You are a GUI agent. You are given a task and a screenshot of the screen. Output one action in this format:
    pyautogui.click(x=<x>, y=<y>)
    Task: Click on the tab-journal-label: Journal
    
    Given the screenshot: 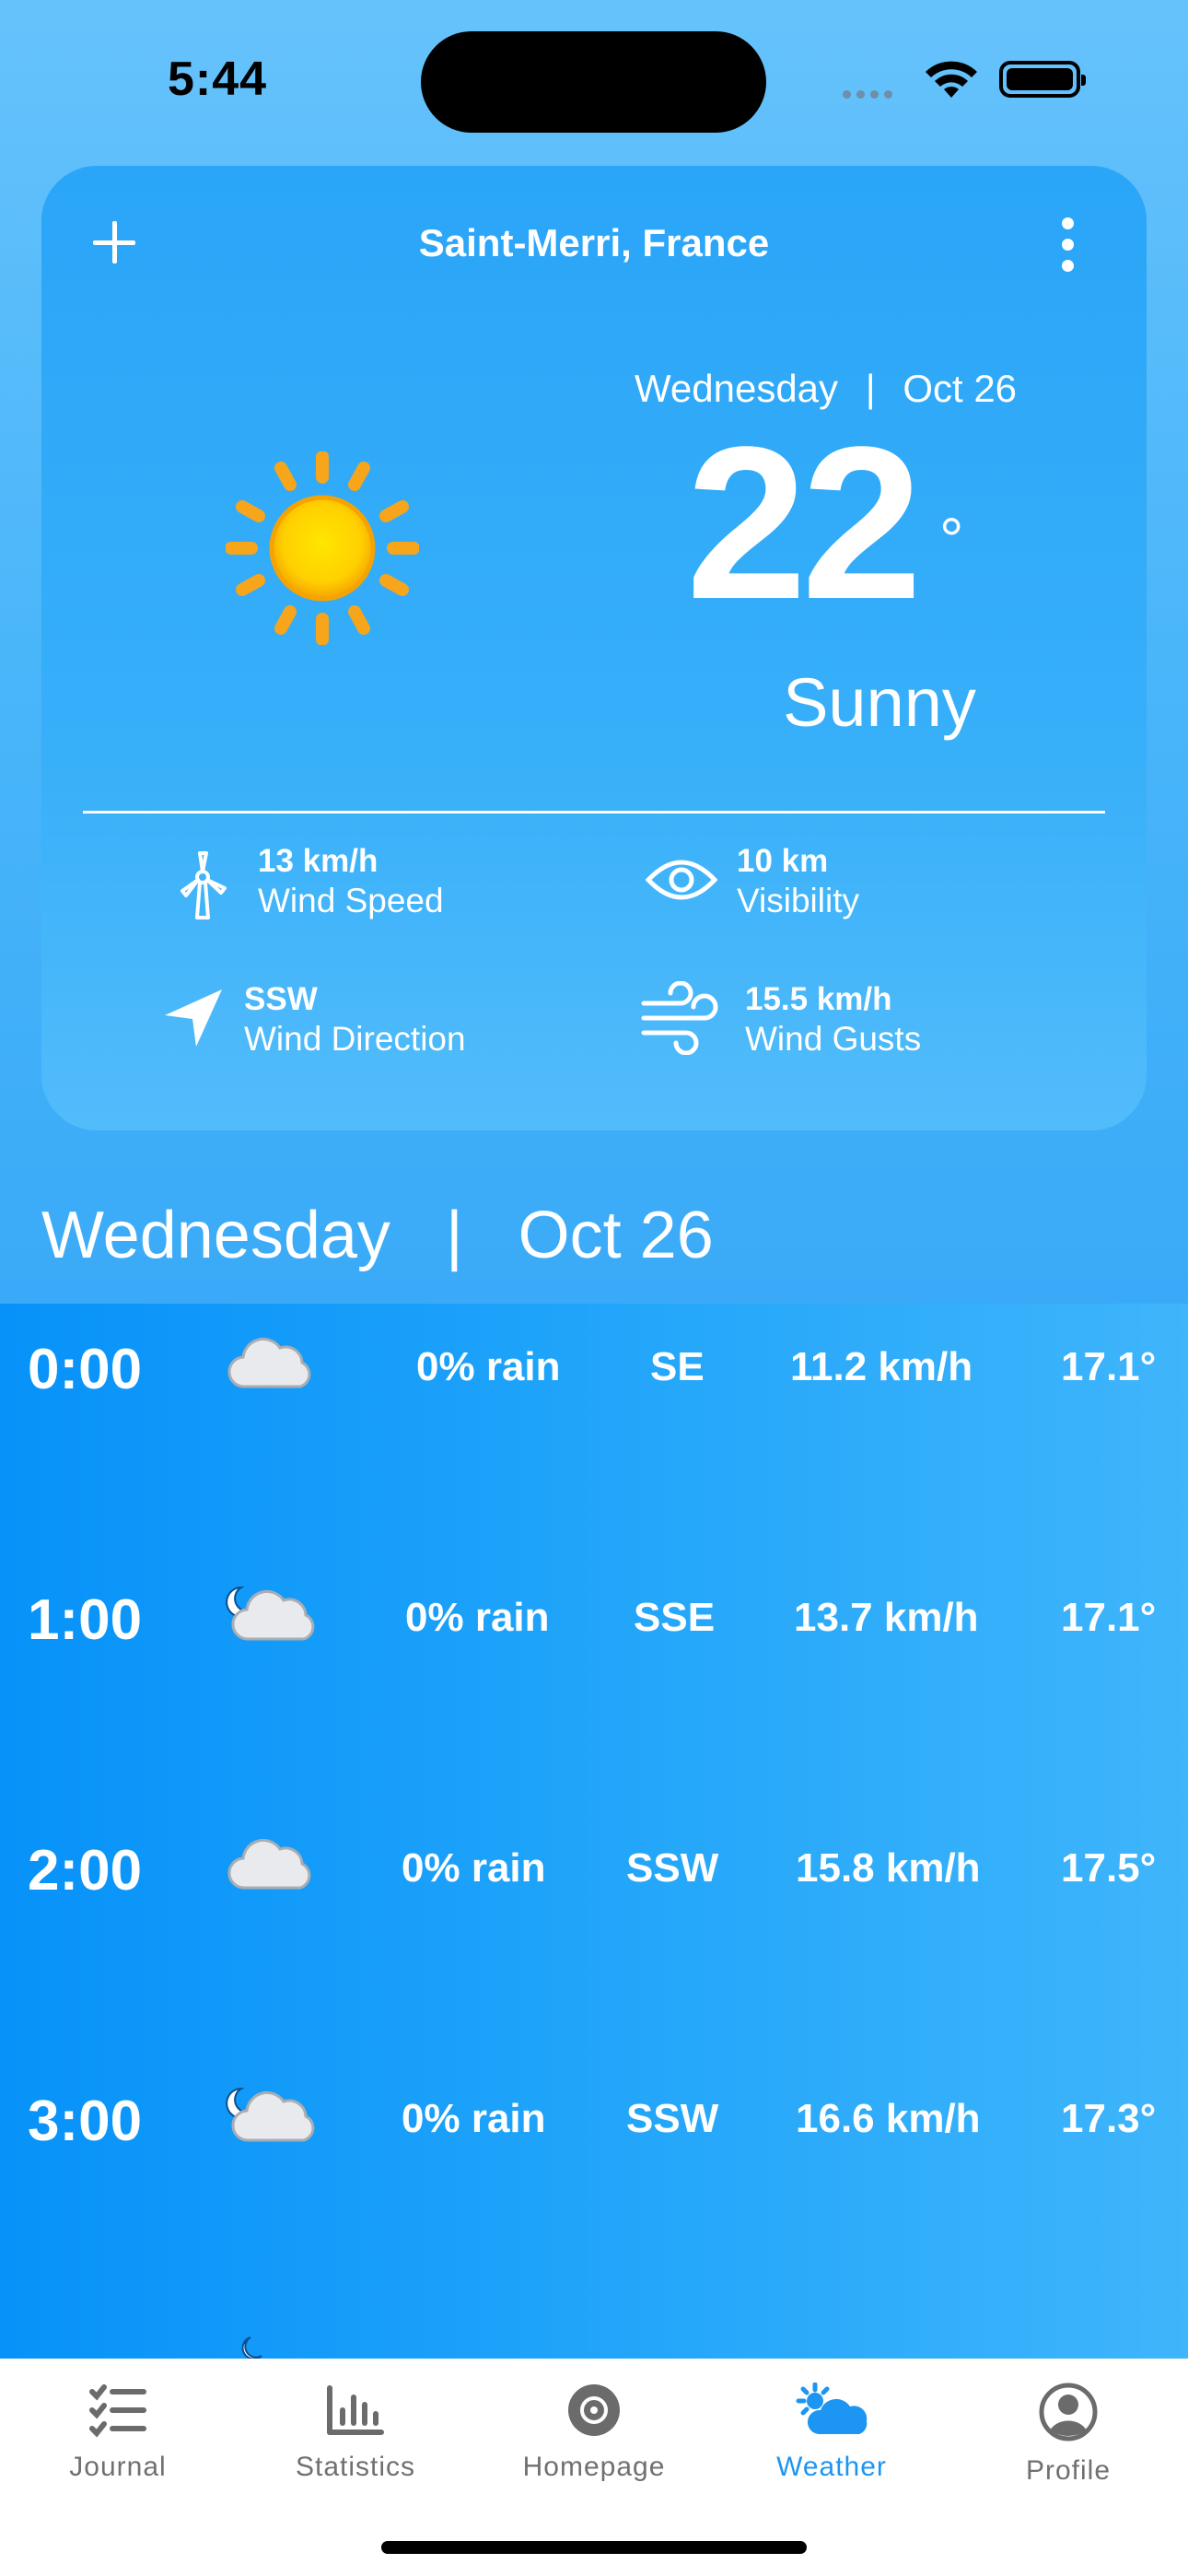 What is the action you would take?
    pyautogui.click(x=118, y=2467)
    